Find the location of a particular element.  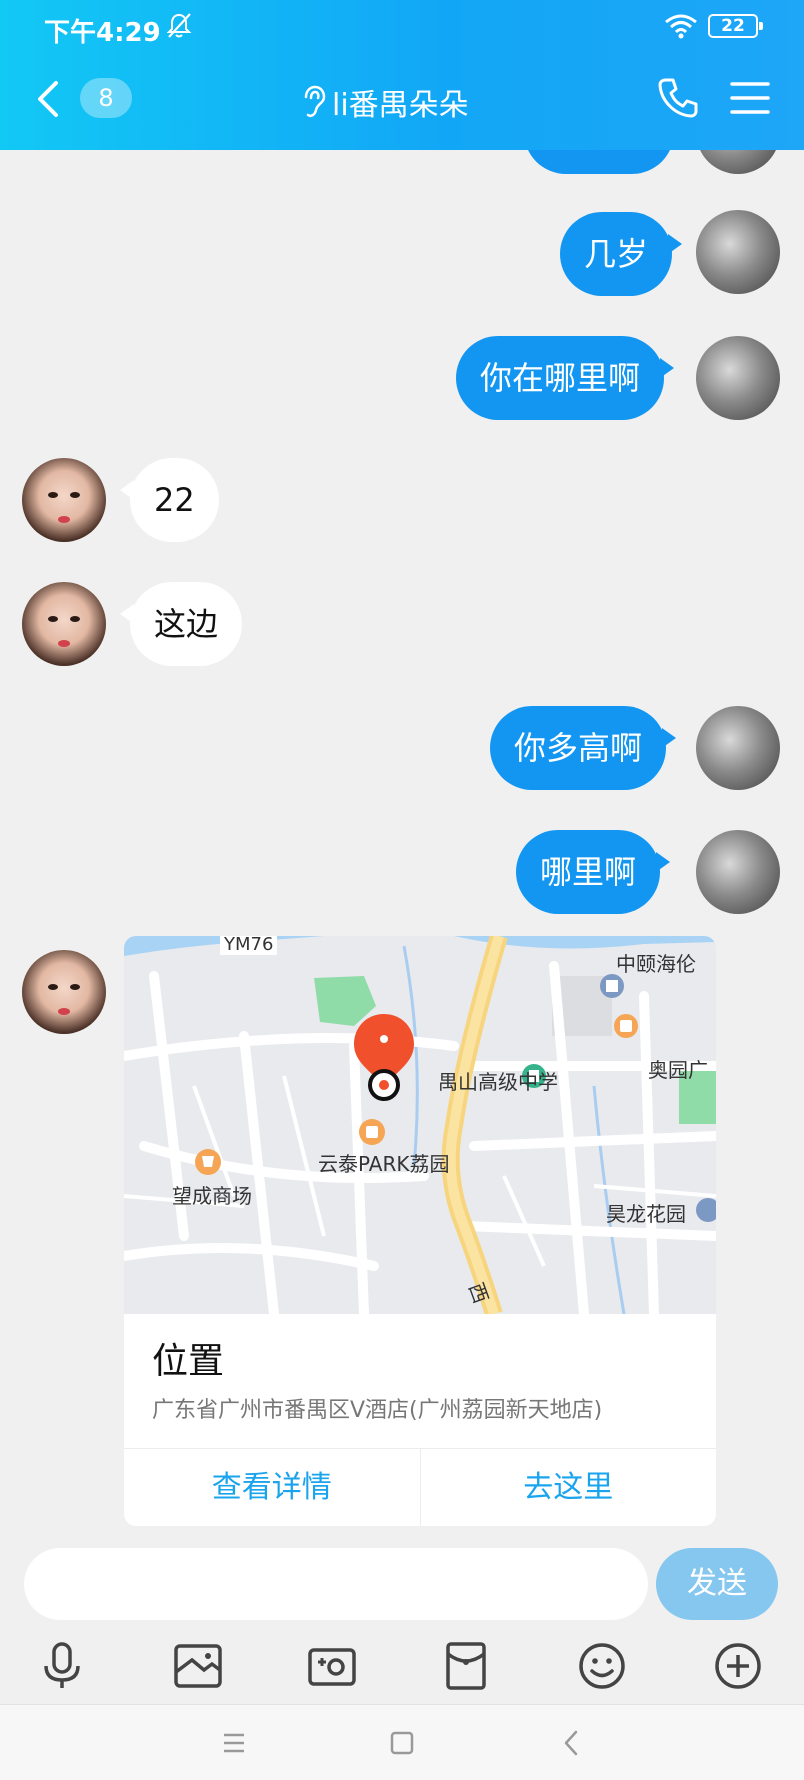

microphone-icon is located at coordinates (62, 1665).